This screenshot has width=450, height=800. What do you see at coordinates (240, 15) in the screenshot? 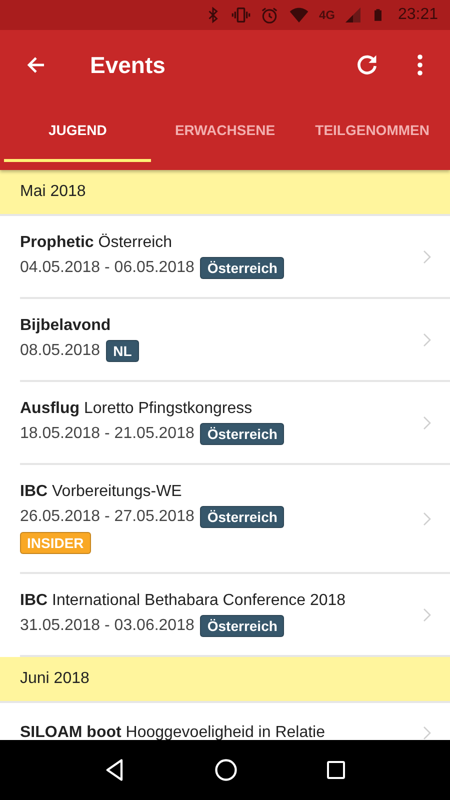
I see `vibrate-icon` at bounding box center [240, 15].